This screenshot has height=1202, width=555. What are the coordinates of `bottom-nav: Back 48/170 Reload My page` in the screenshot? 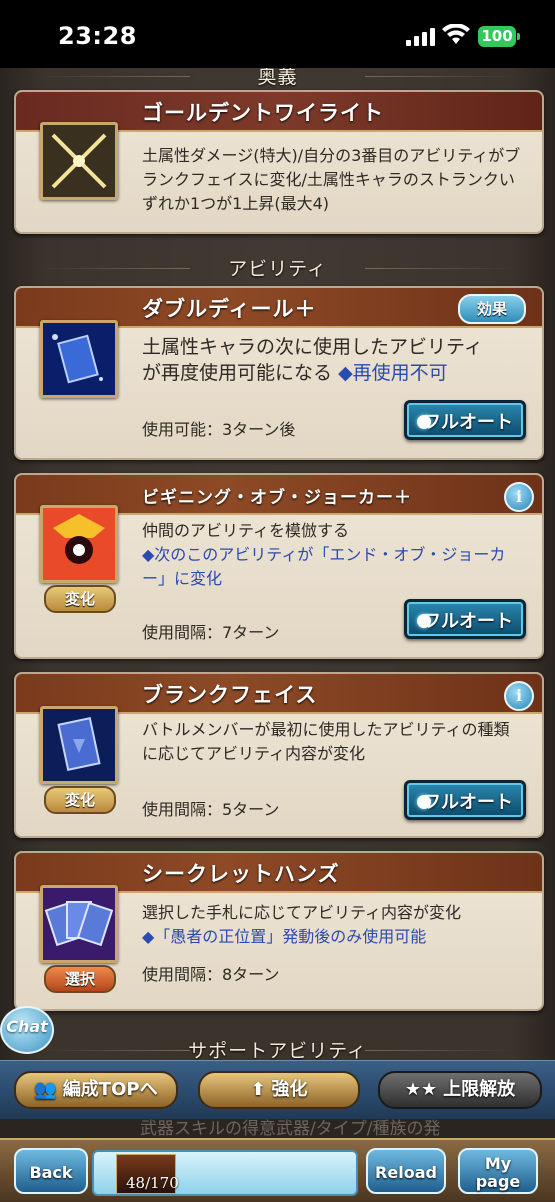 It's located at (277, 1170).